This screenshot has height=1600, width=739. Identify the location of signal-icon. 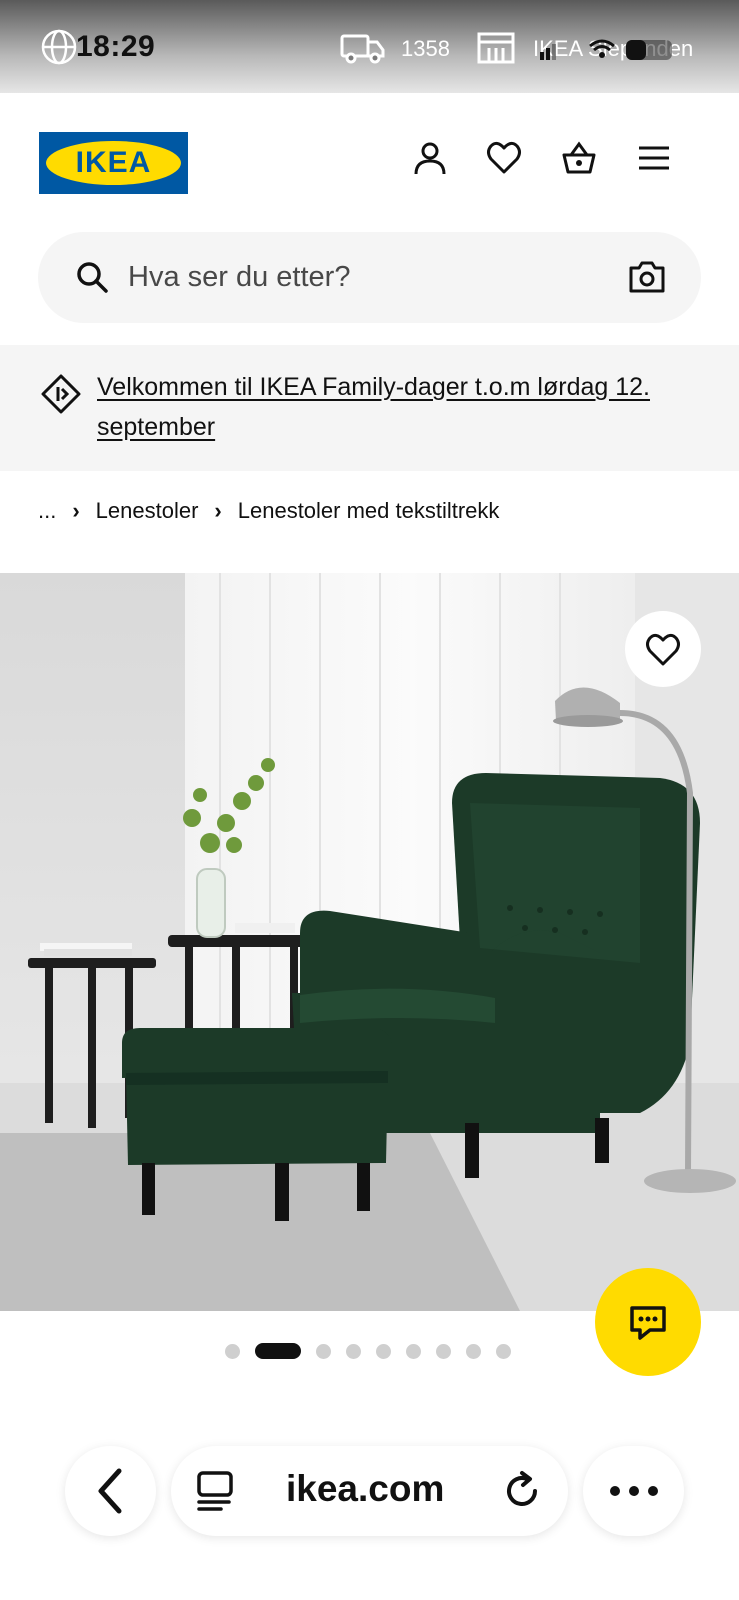
(548, 52).